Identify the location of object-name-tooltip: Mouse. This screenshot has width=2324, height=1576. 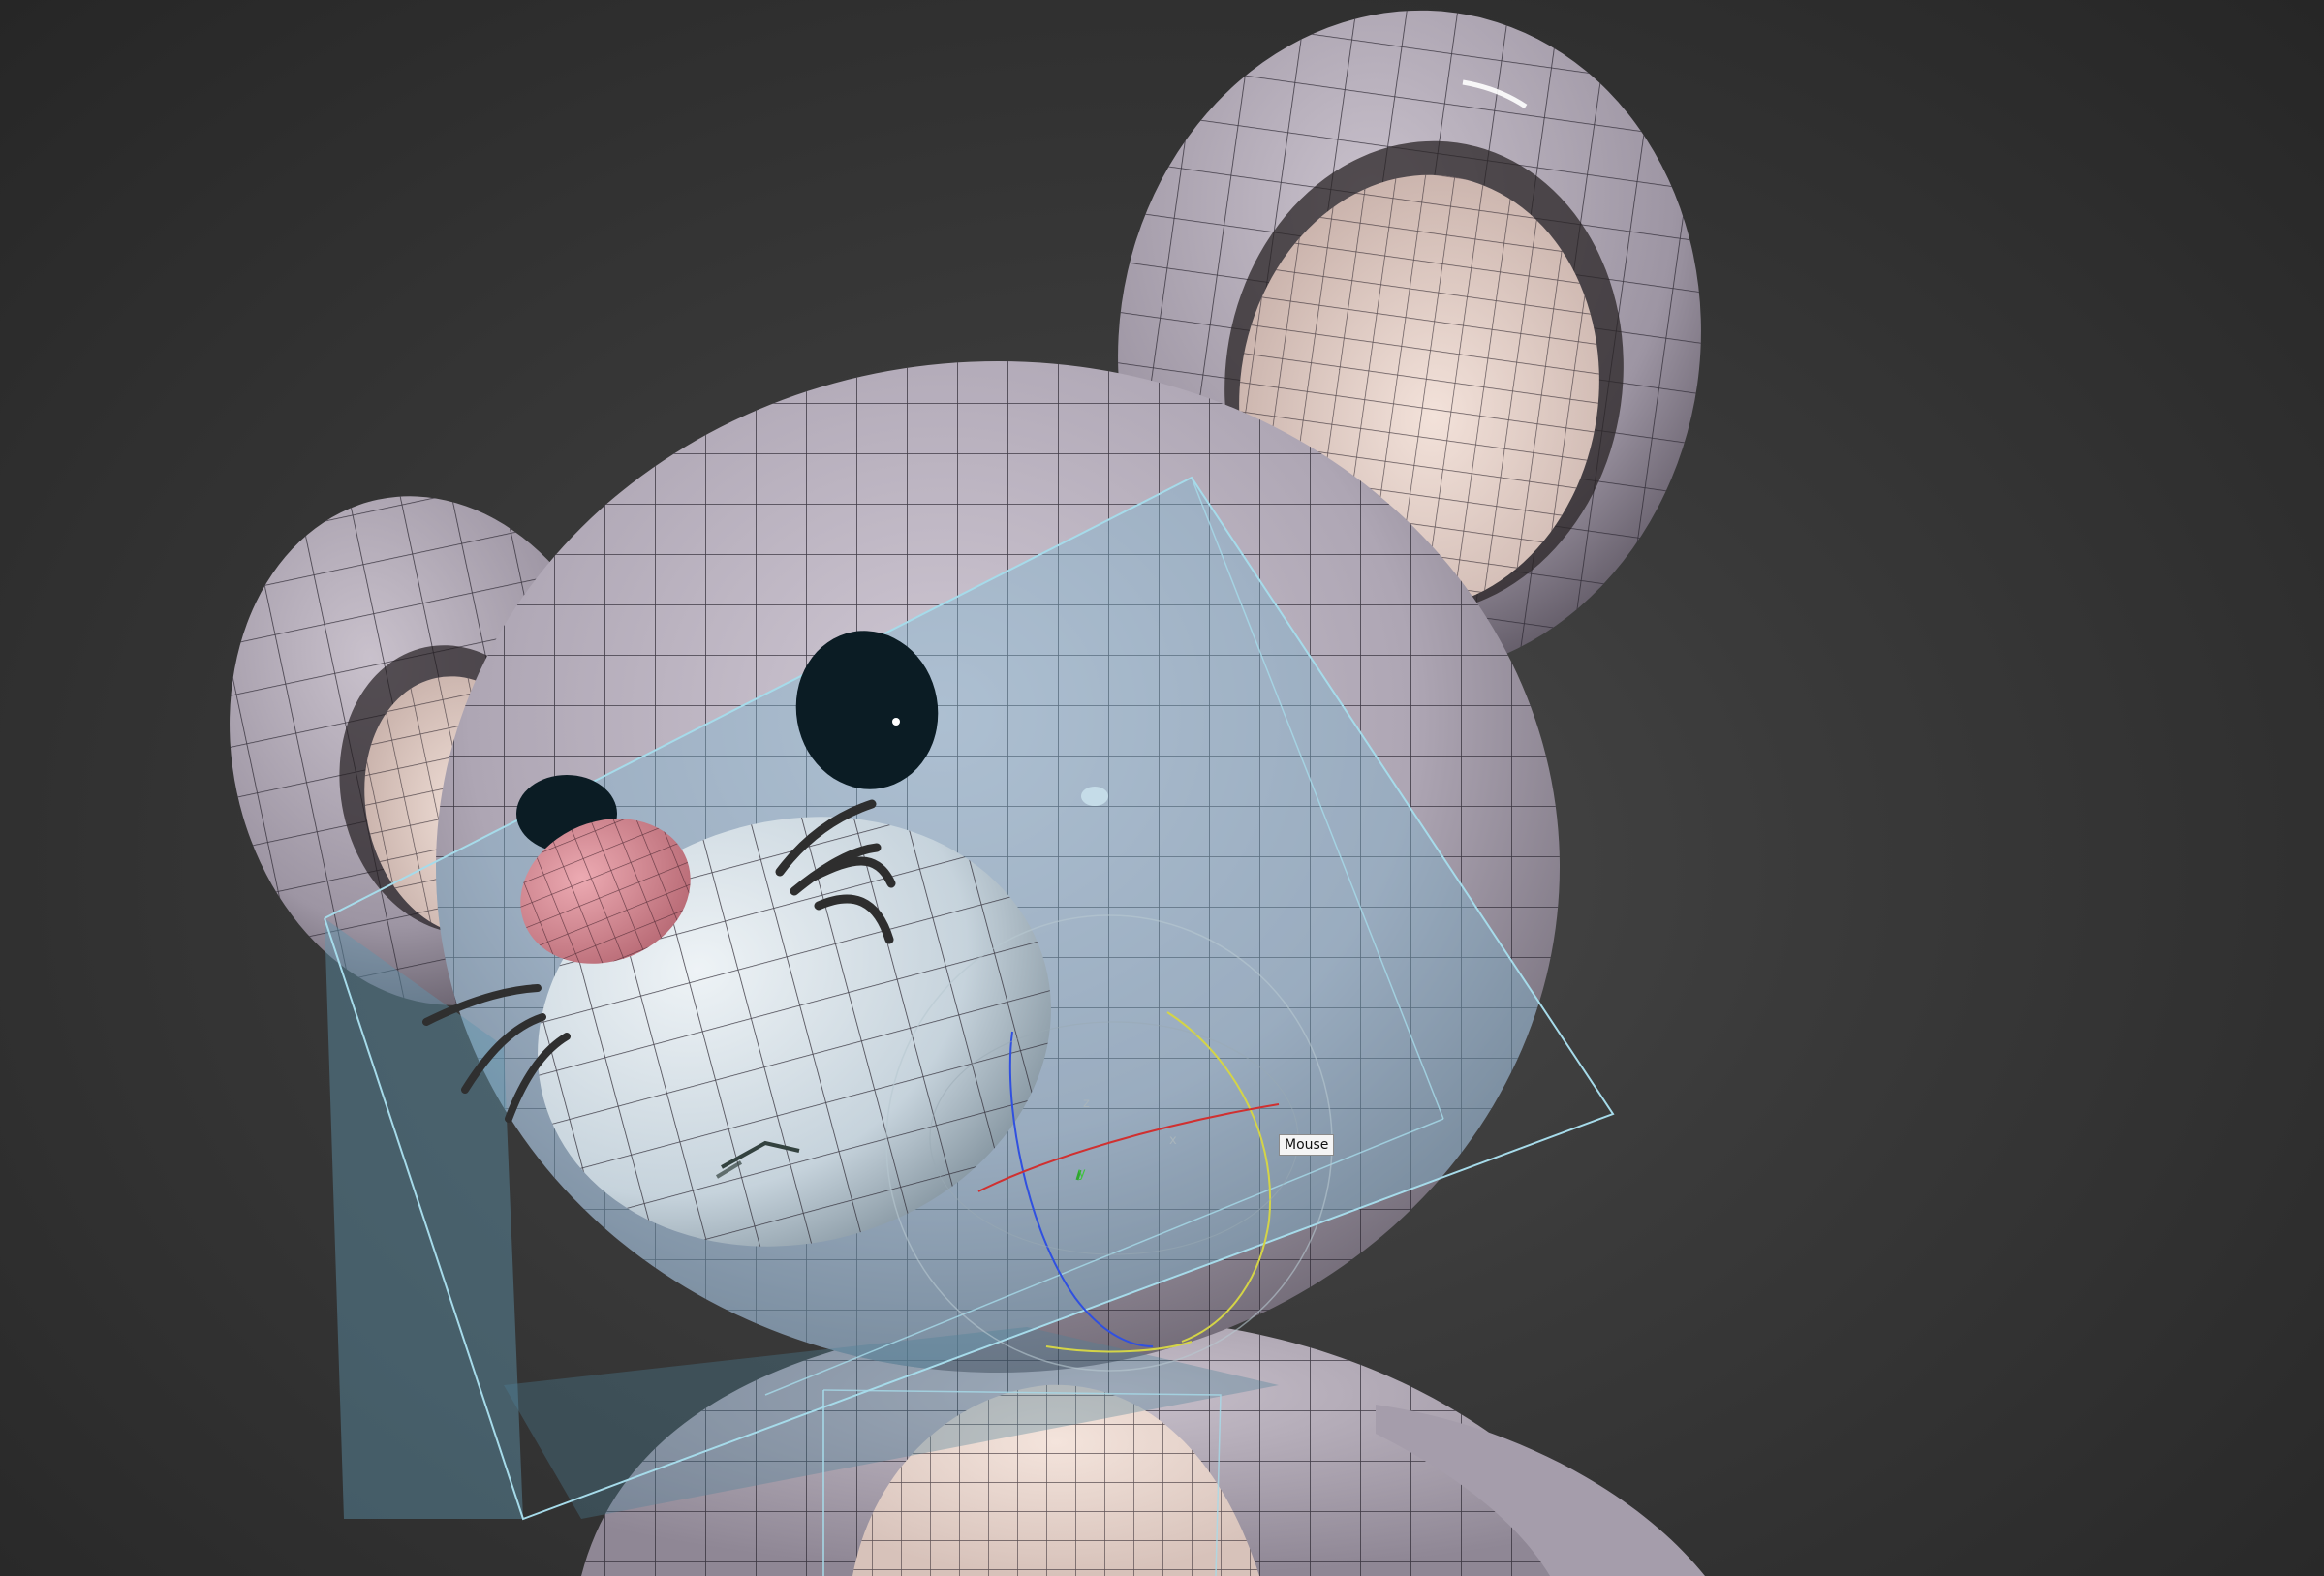
(1307, 1145).